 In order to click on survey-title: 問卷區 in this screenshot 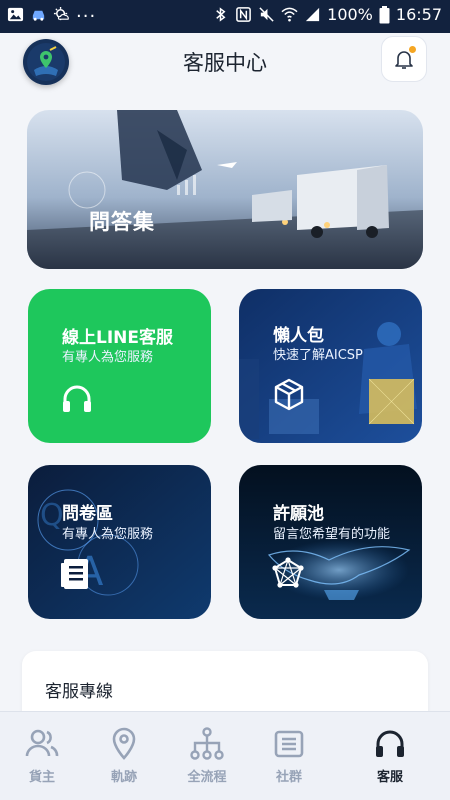, I will do `click(87, 514)`.